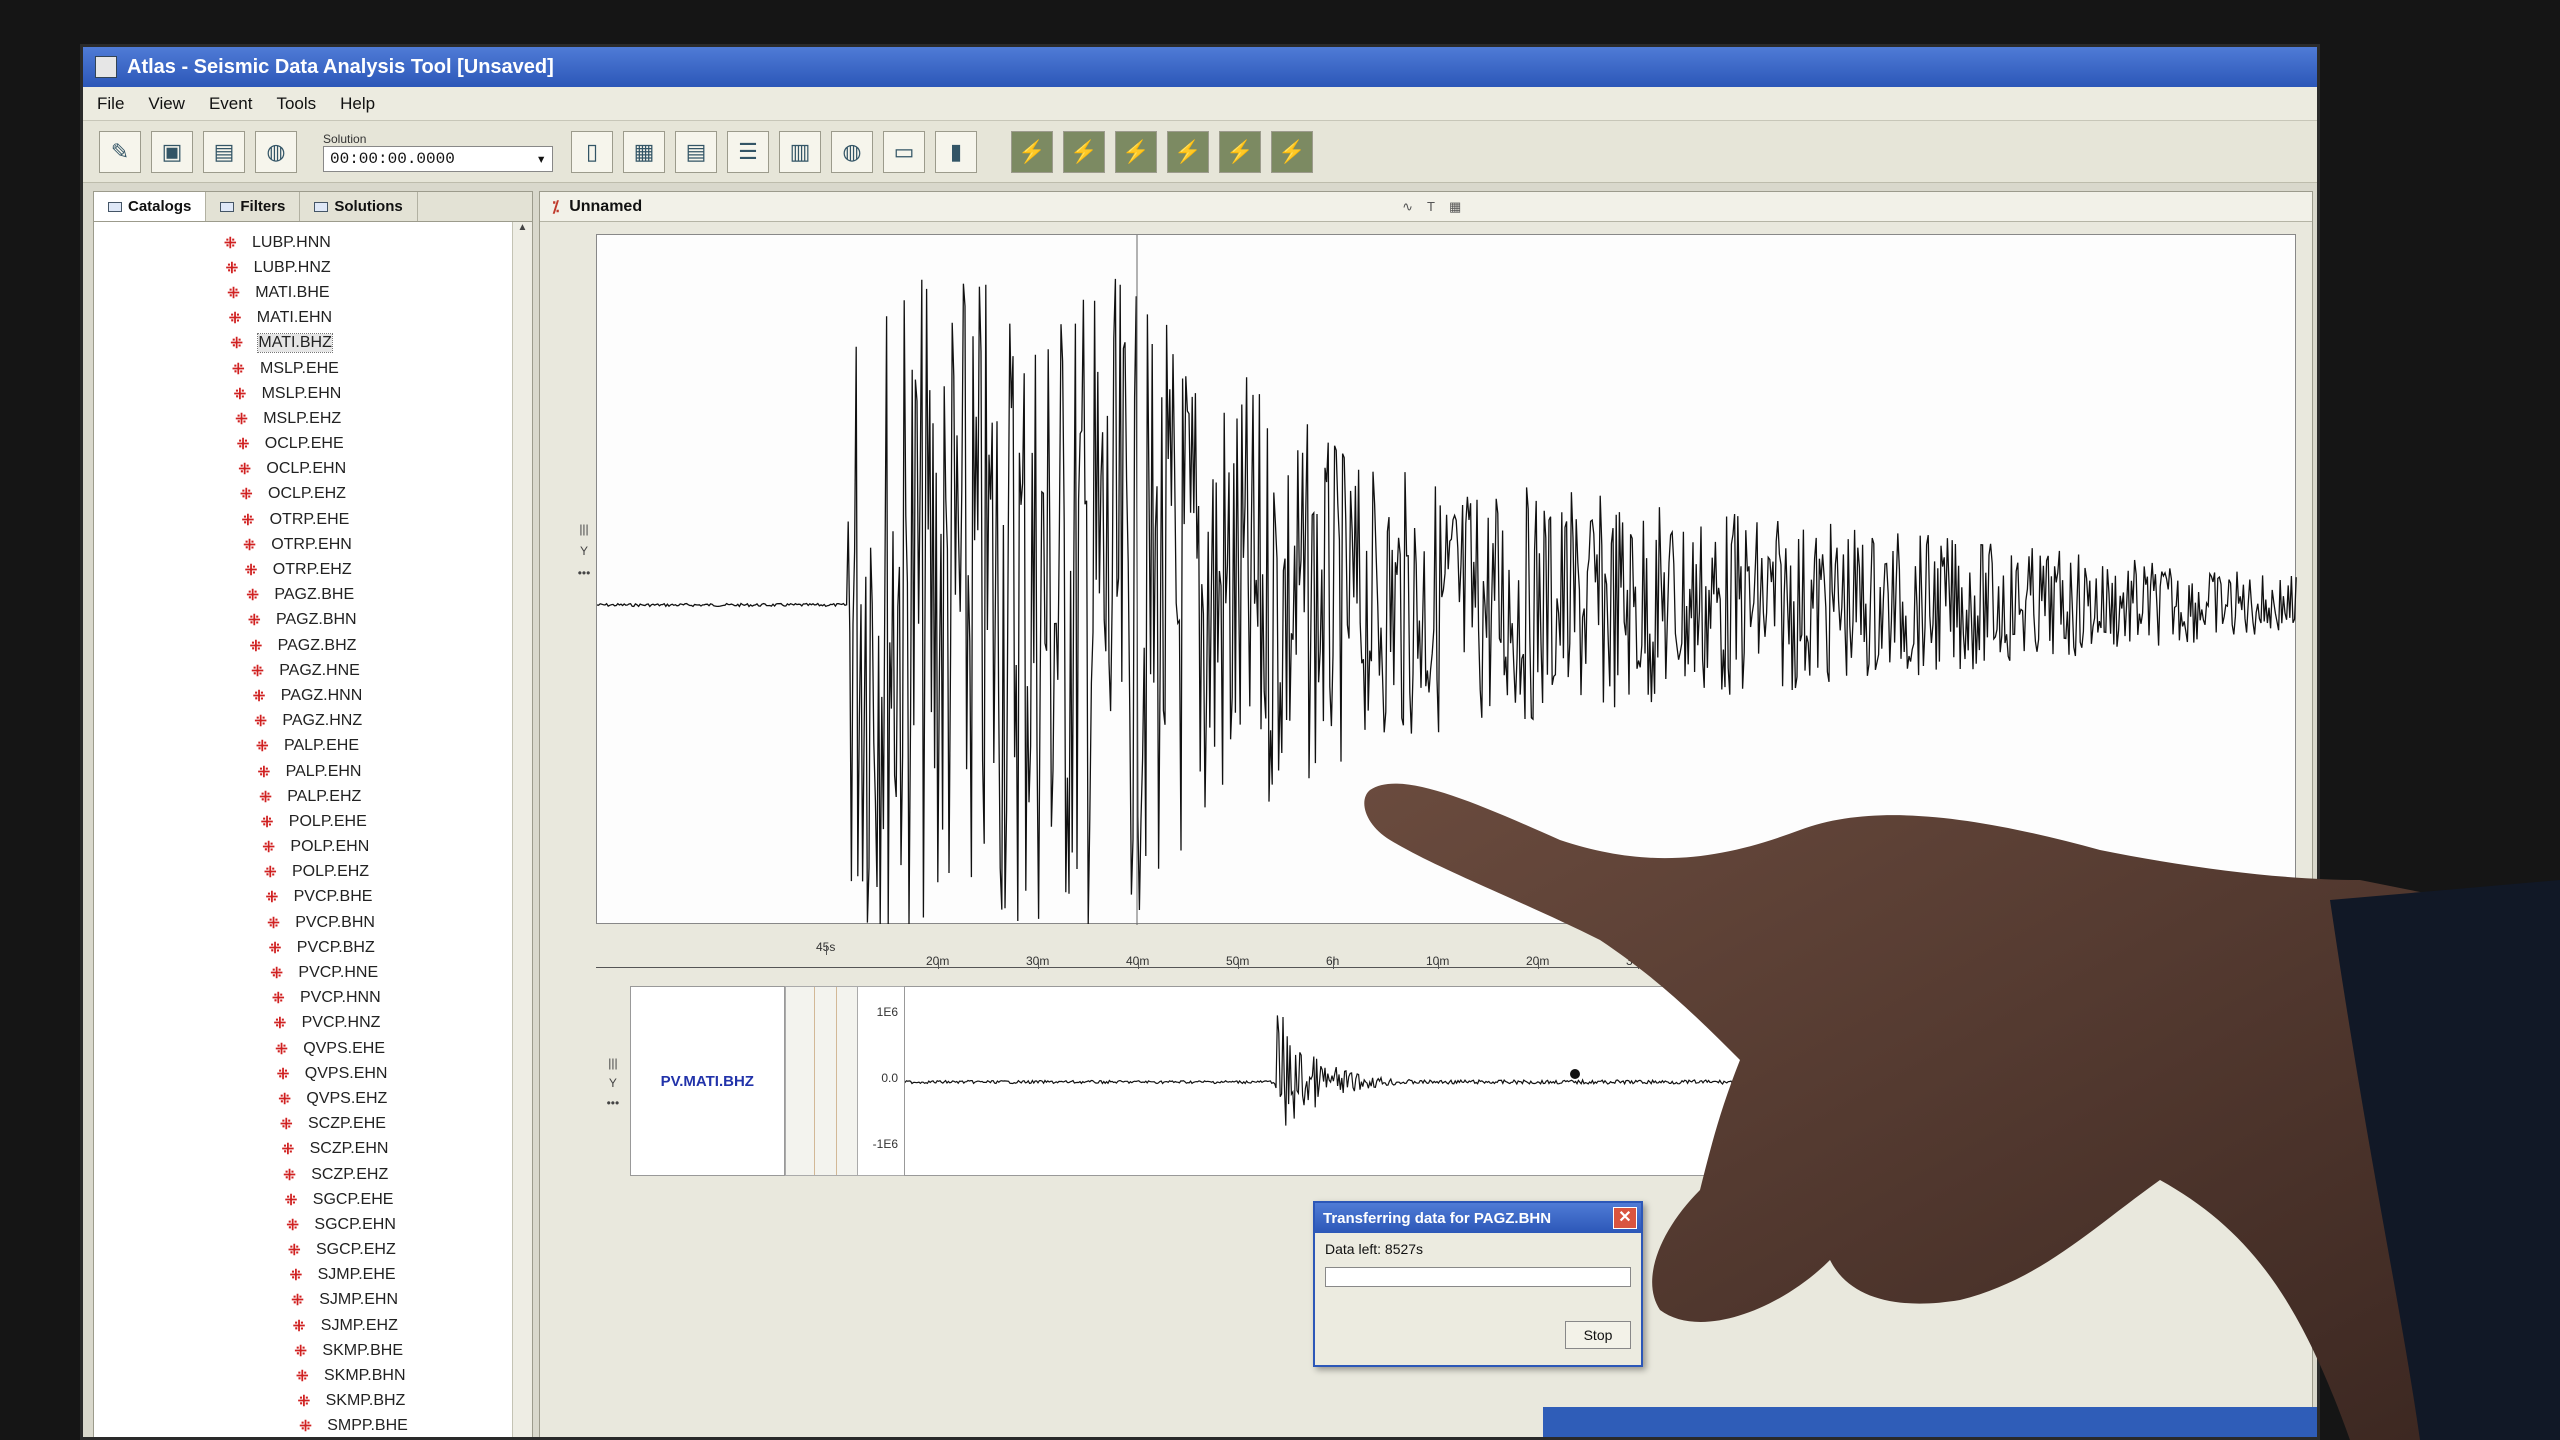 Image resolution: width=2560 pixels, height=1440 pixels. I want to click on station-item: ⁜ PVCP.HNE, so click(368, 972).